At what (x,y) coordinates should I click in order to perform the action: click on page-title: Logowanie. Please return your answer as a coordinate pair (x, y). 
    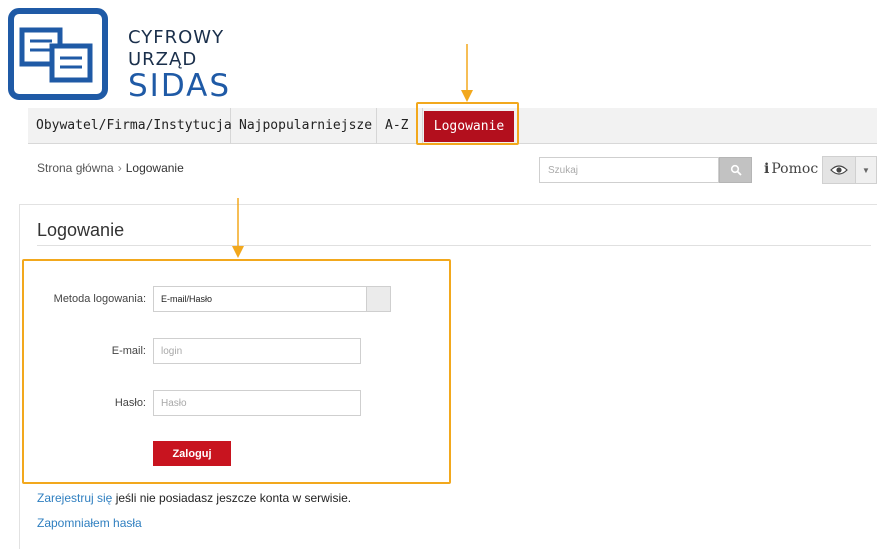
    Looking at the image, I should click on (81, 230).